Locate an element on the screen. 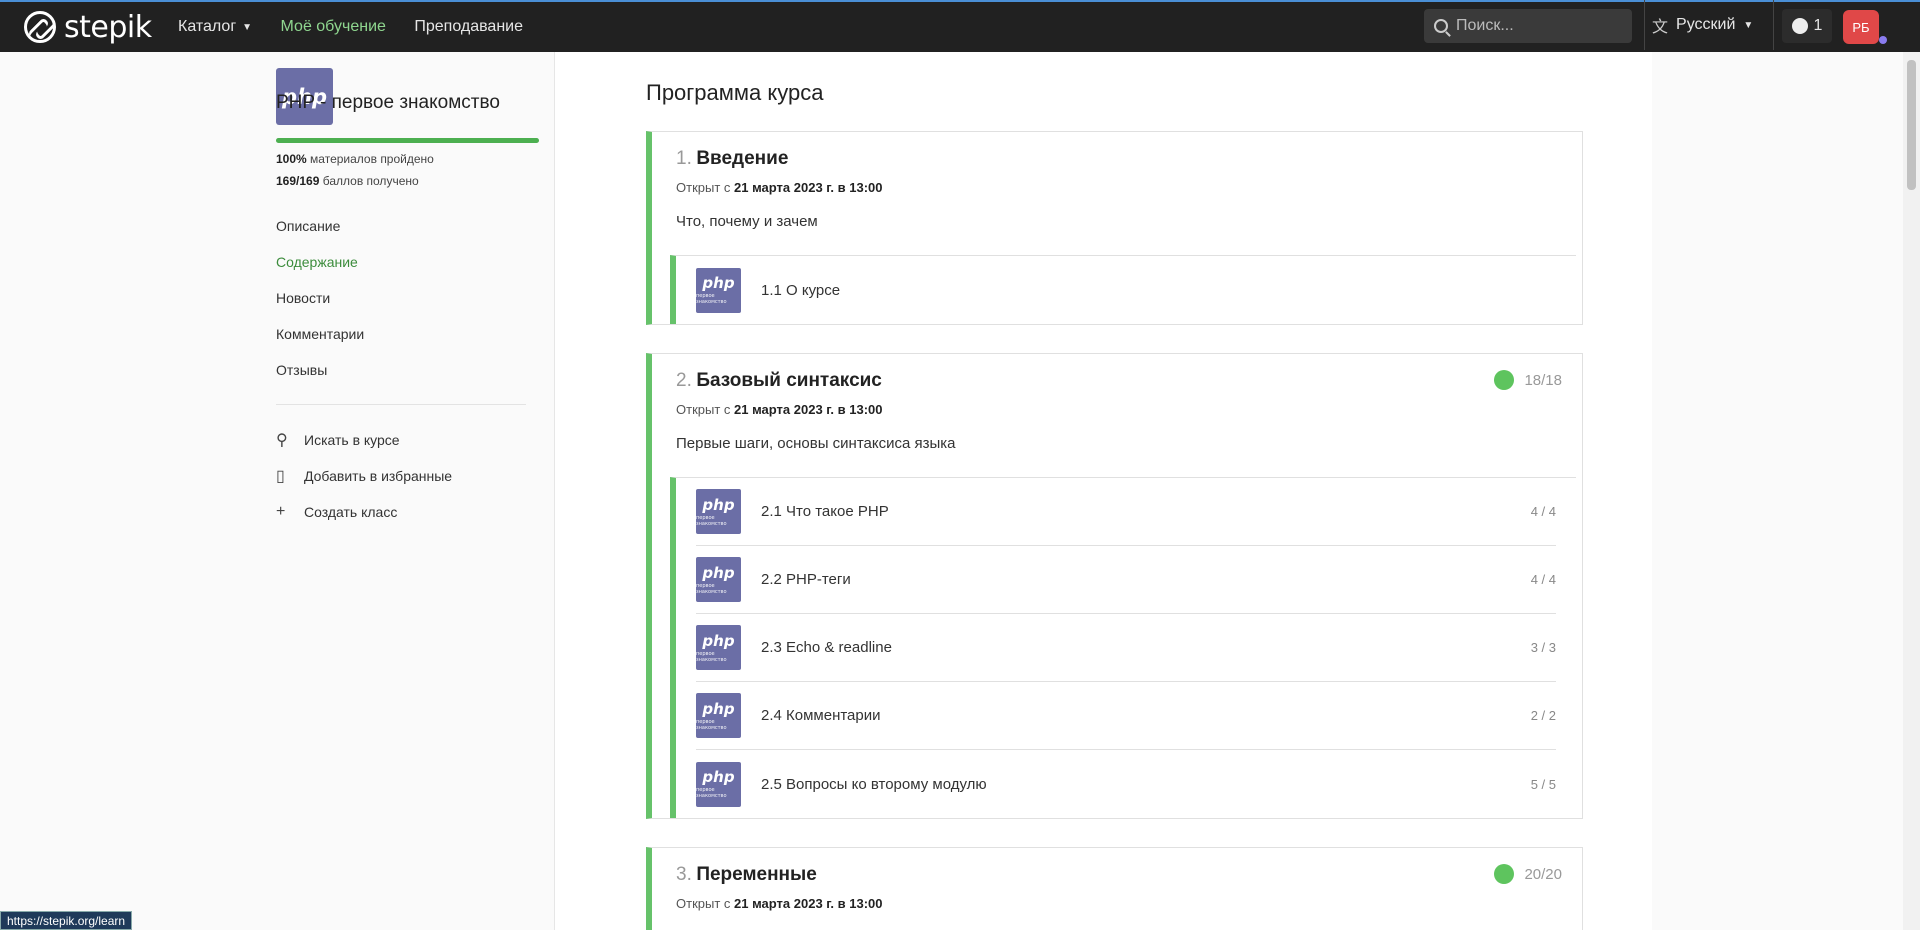  search-icon: ⚲ is located at coordinates (282, 440).